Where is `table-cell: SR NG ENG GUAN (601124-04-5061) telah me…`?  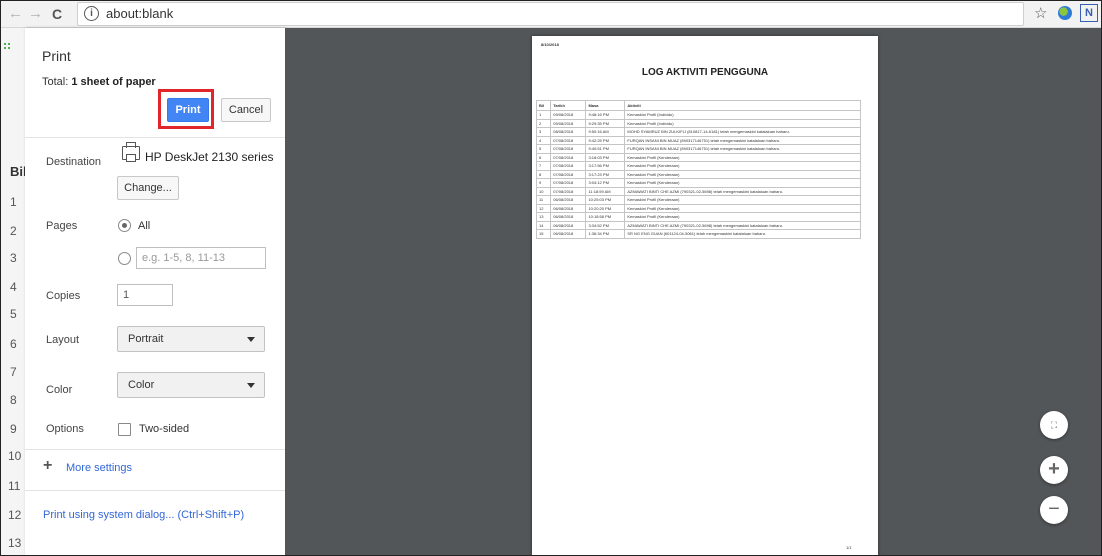 table-cell: SR NG ENG GUAN (601124-04-5061) telah me… is located at coordinates (742, 234).